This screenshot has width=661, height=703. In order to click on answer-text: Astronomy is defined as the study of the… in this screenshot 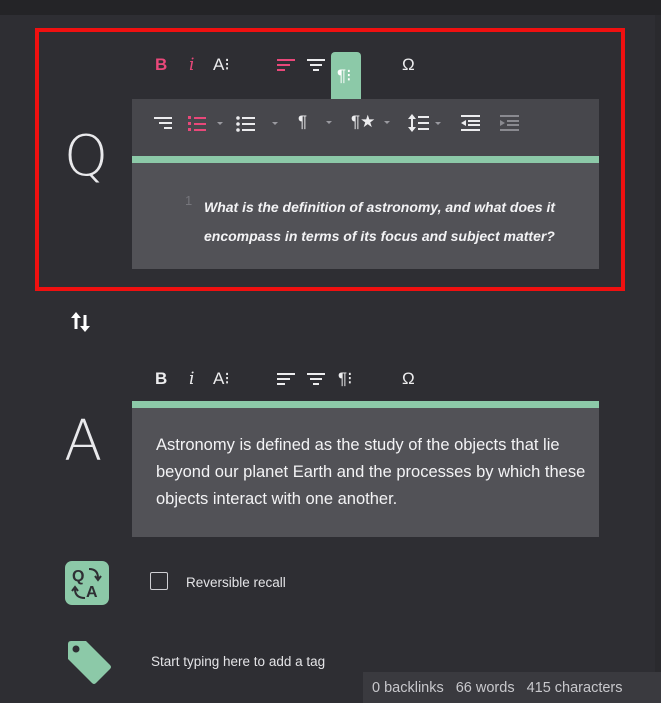, I will do `click(371, 472)`.